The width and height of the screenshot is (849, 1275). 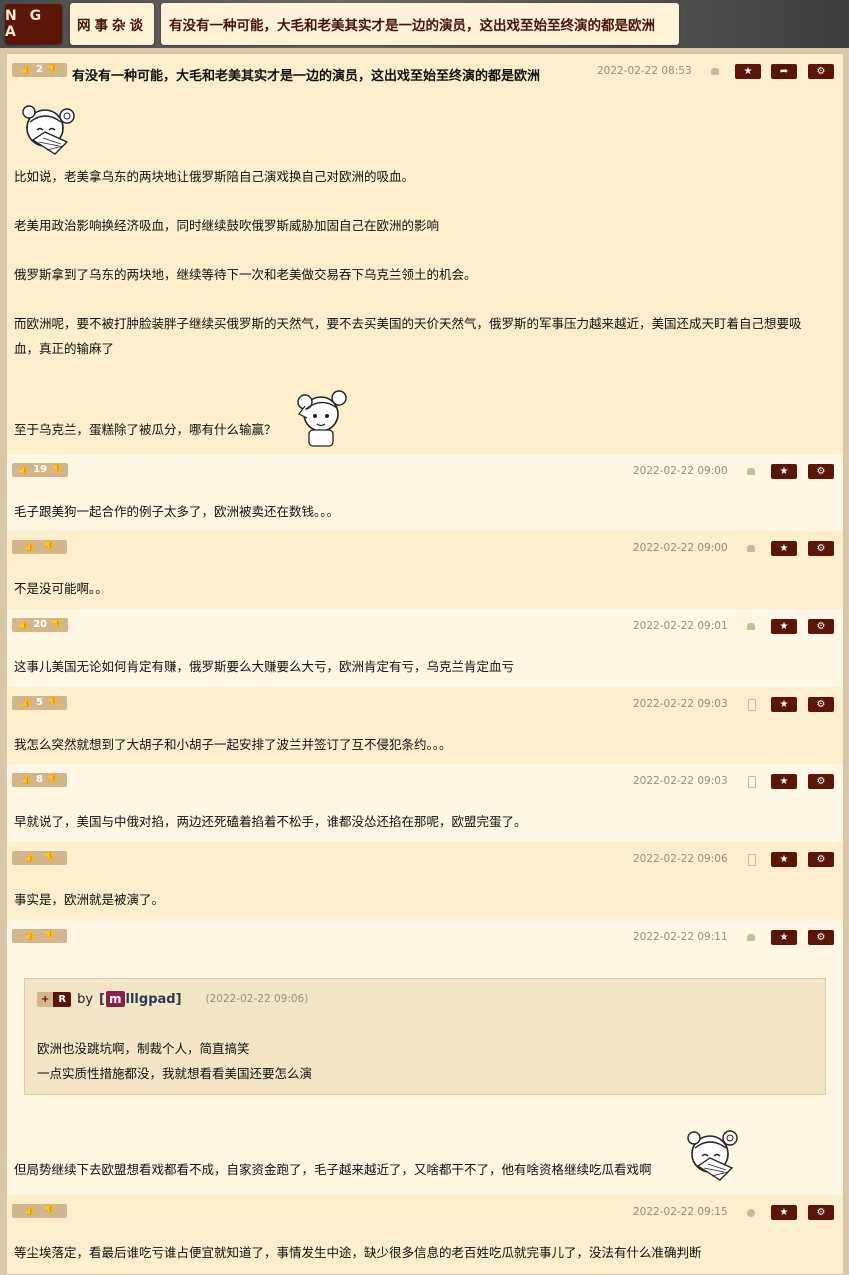 What do you see at coordinates (420, 24) in the screenshot?
I see `breadcrumb-thread-title: 有没有一种可能，大毛和老美其实才是一边的演员，这出戏至始至终演的都是欧洲` at bounding box center [420, 24].